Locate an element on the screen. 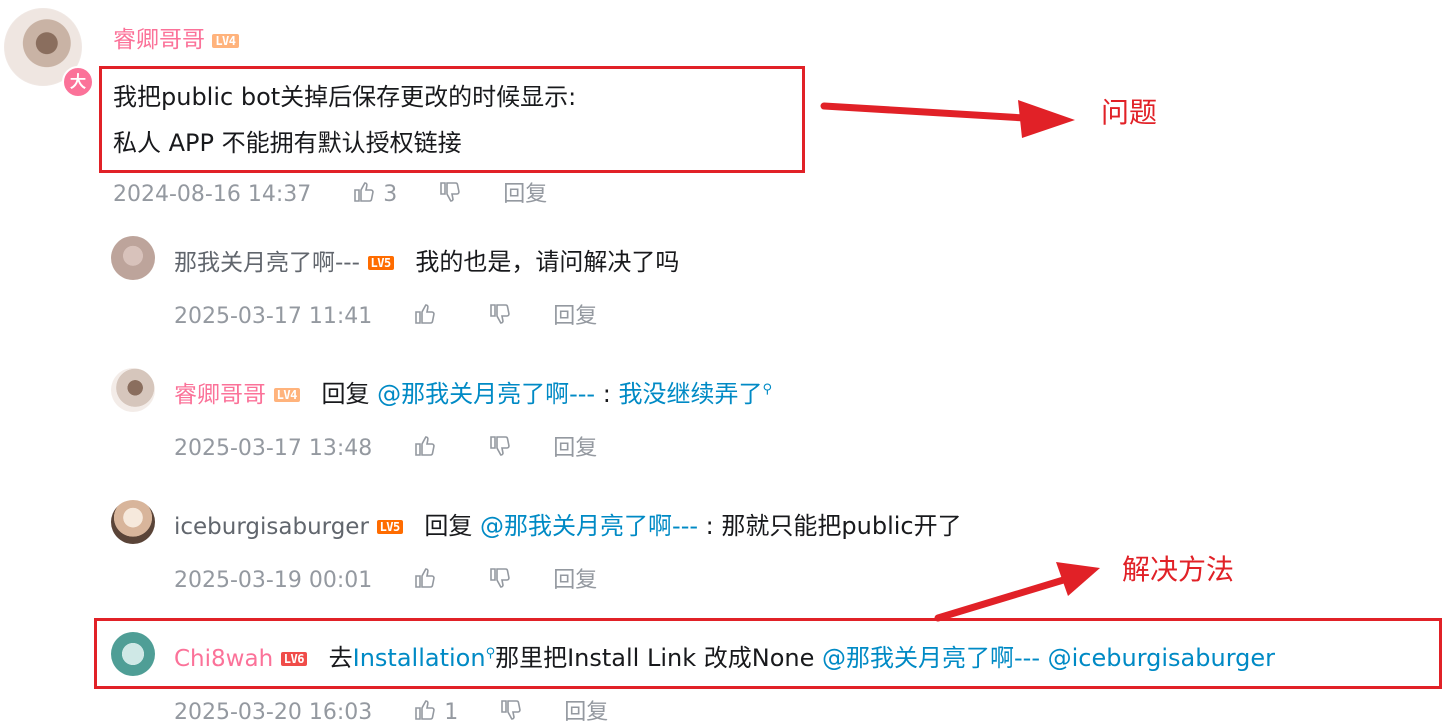  problem-label: 问题 is located at coordinates (1129, 112).